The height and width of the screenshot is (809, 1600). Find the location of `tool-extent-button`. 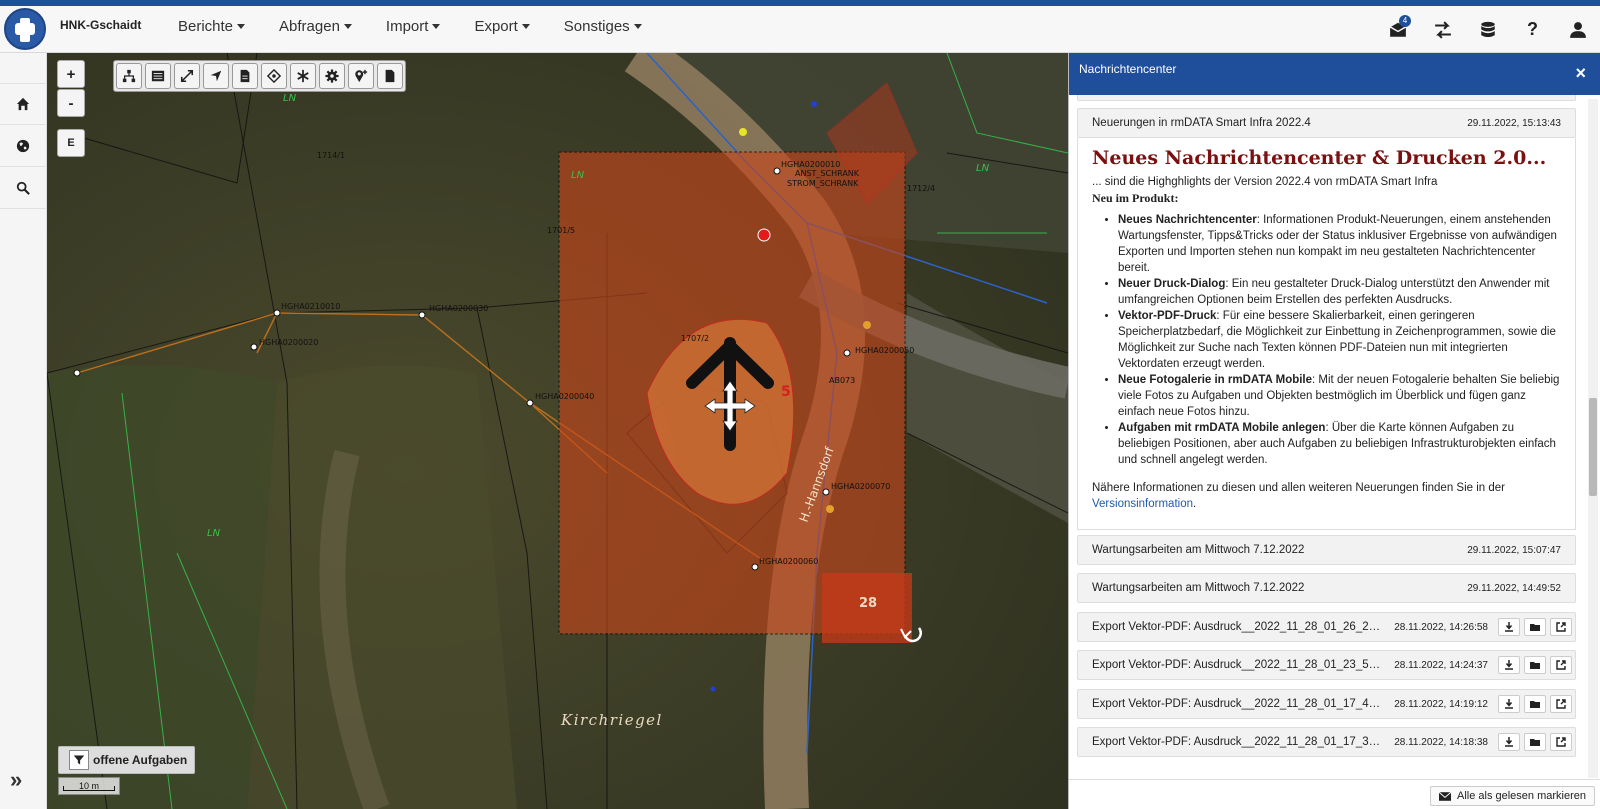

tool-extent-button is located at coordinates (187, 76).